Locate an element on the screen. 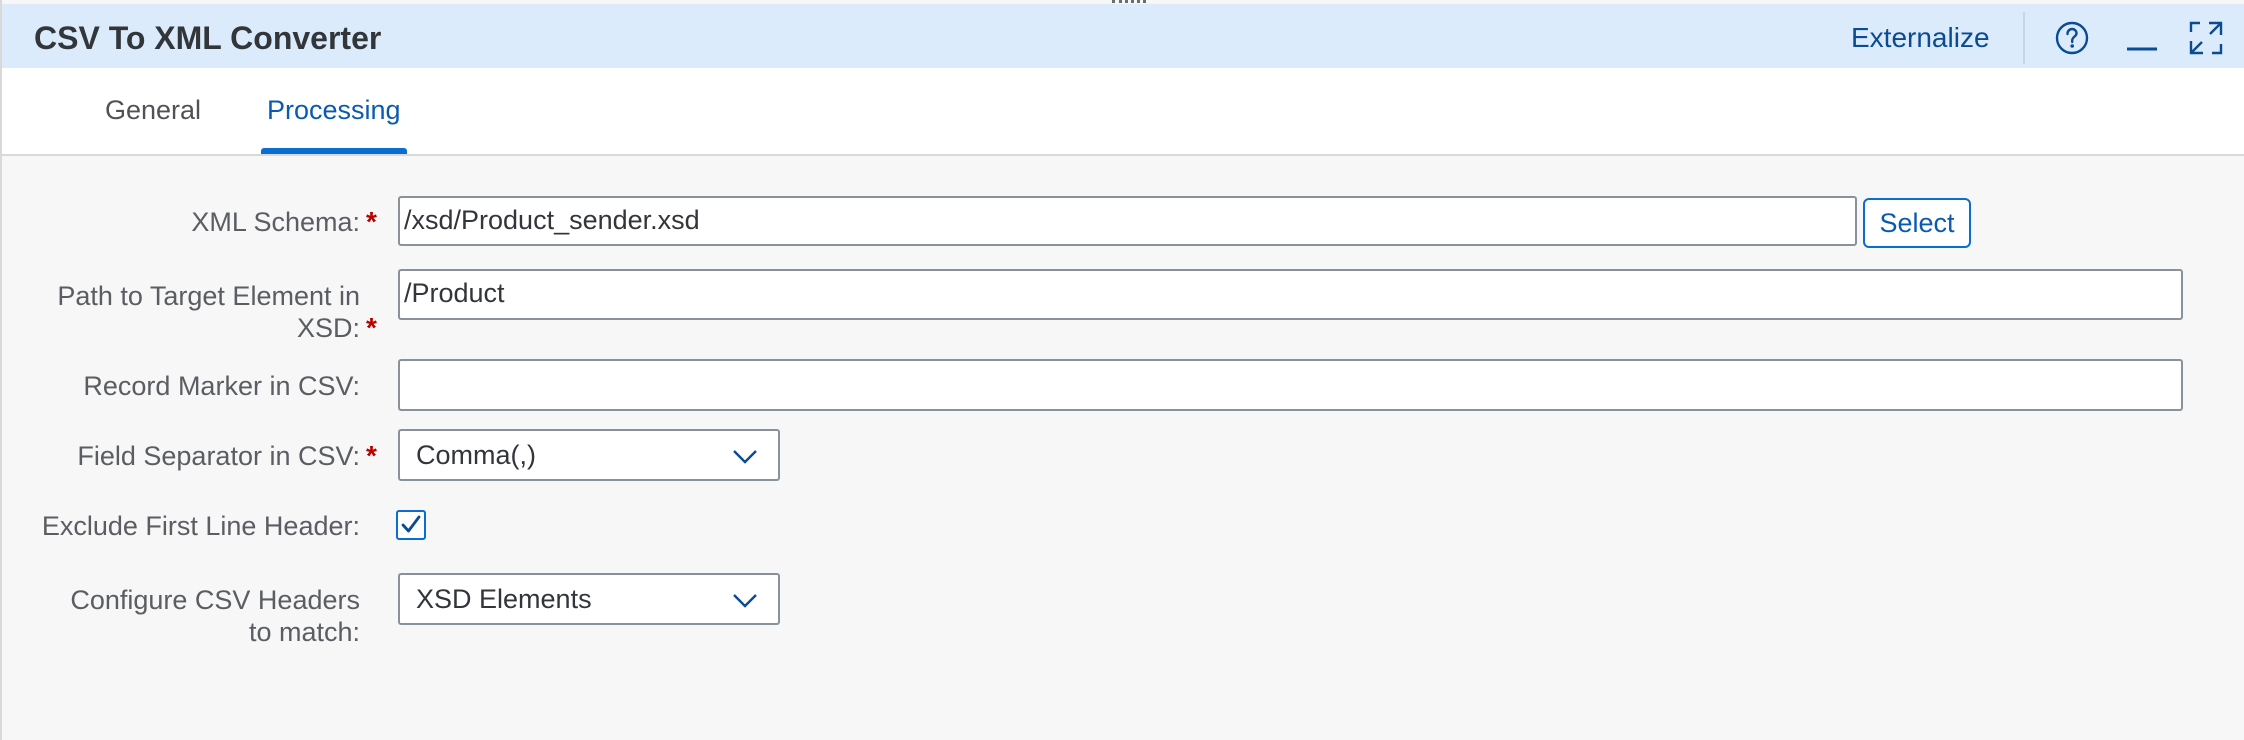  select-schema-button: Select is located at coordinates (1917, 223).